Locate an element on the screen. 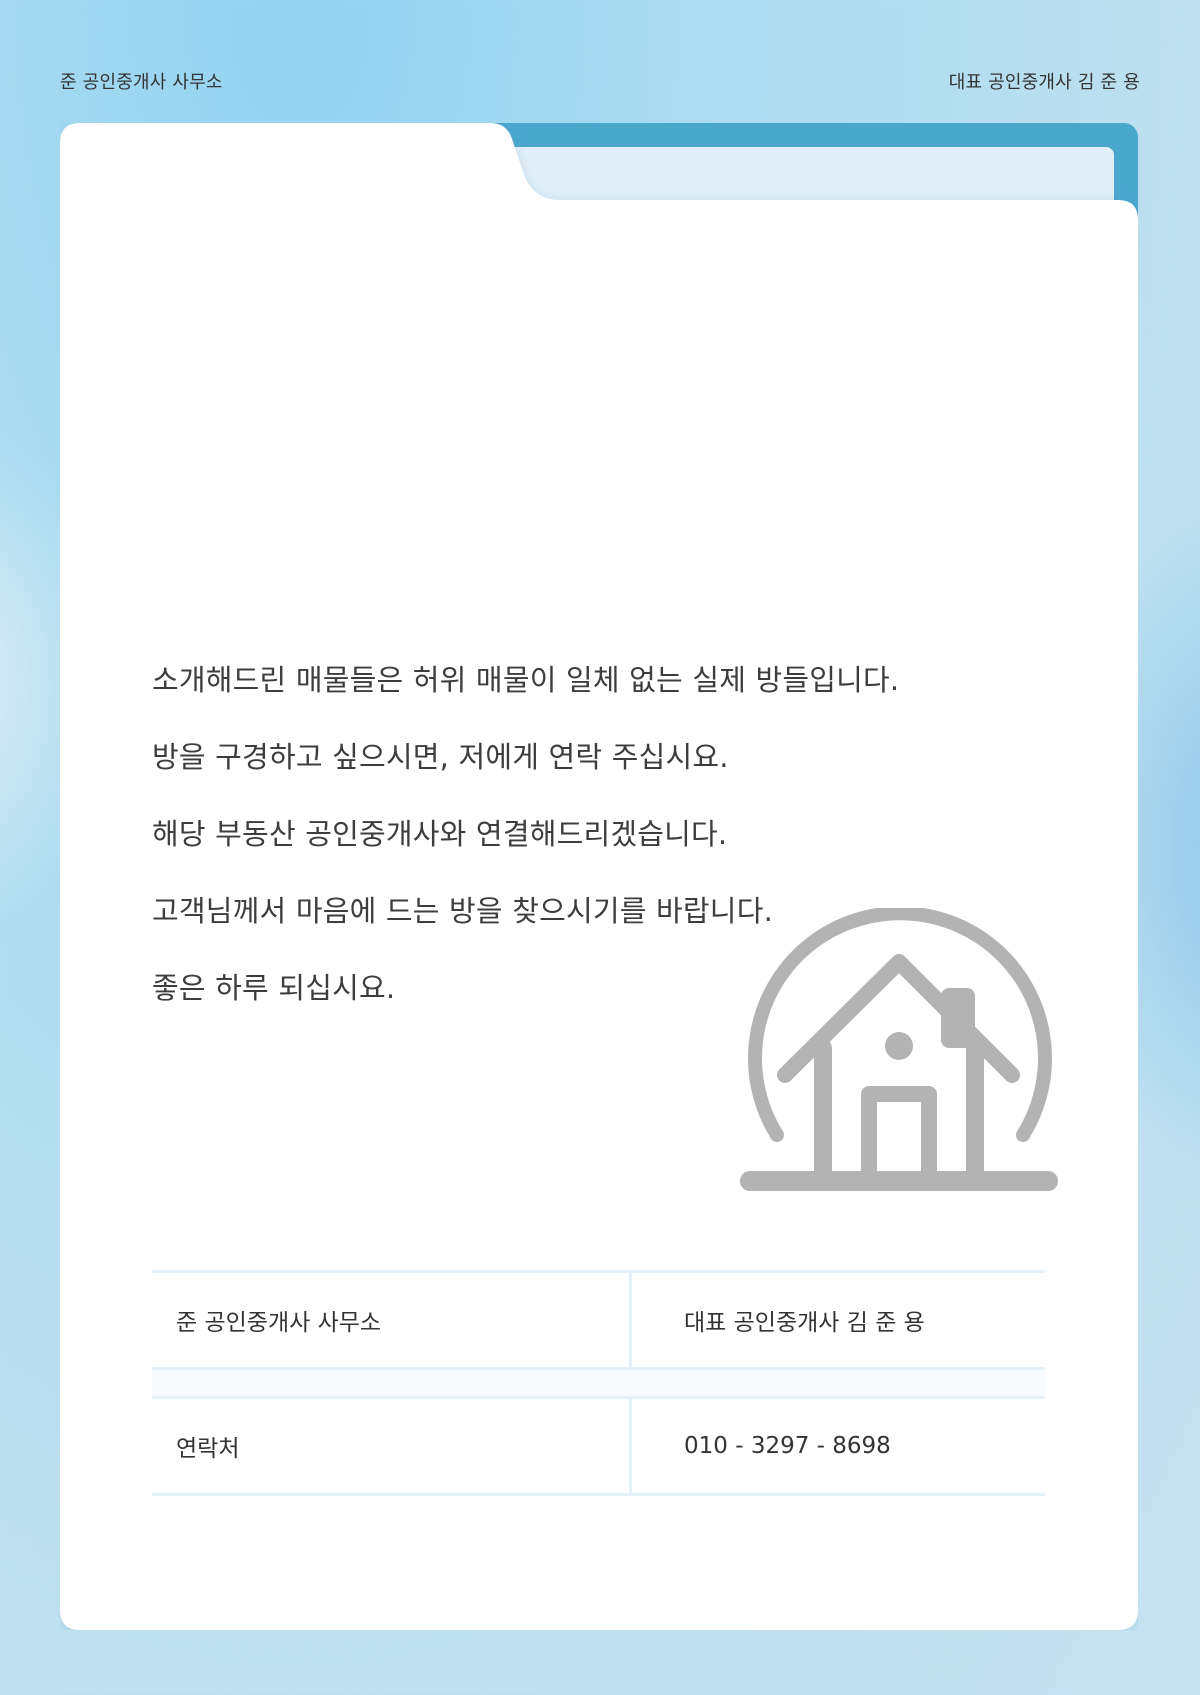 This screenshot has width=1200, height=1695. header-office-name: 준 공인중개사 사무소 is located at coordinates (141, 82).